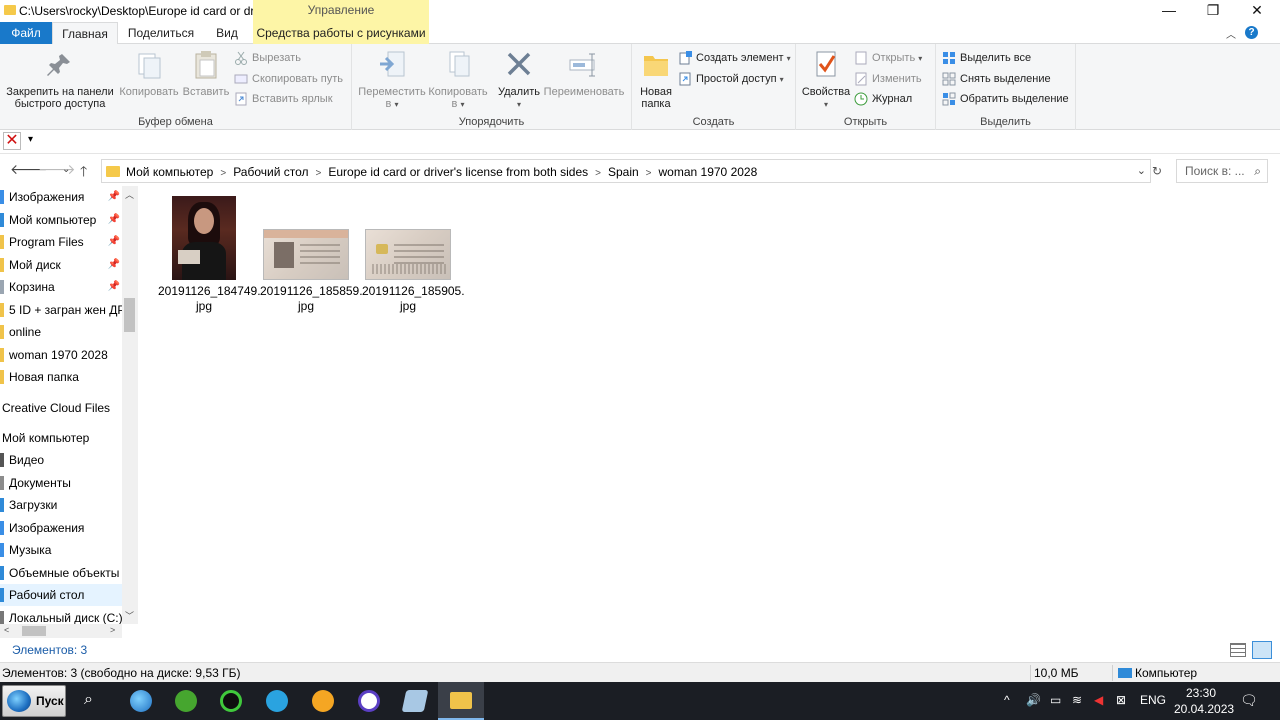 This screenshot has width=1280, height=720. I want to click on clock-time: 23:30, so click(1201, 693).